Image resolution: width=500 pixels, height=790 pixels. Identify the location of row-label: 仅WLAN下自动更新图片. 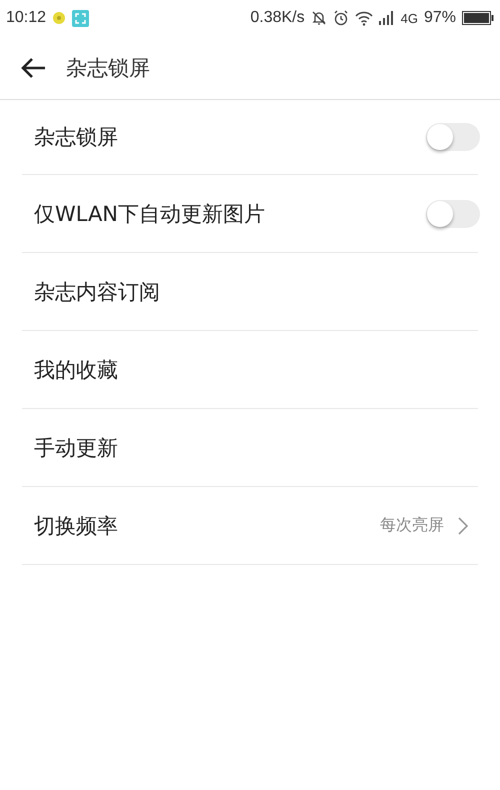
(150, 214).